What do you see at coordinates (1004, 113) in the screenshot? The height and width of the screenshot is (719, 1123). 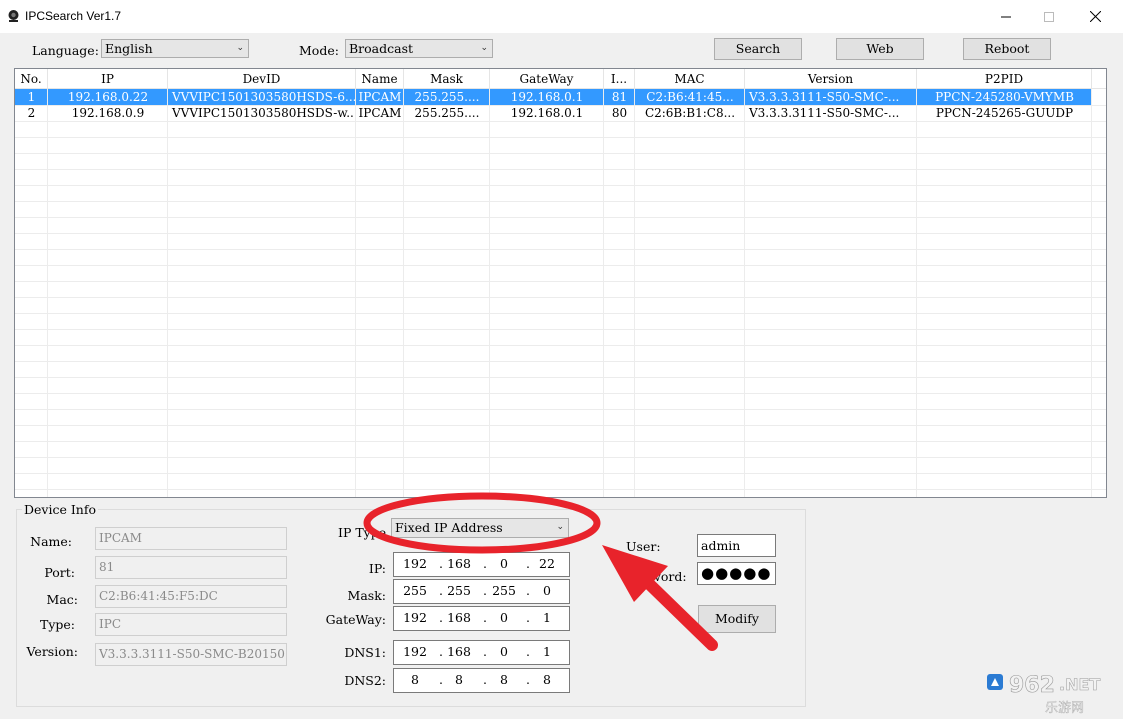 I see `table-cell: PPCN-245265-GUUDP` at bounding box center [1004, 113].